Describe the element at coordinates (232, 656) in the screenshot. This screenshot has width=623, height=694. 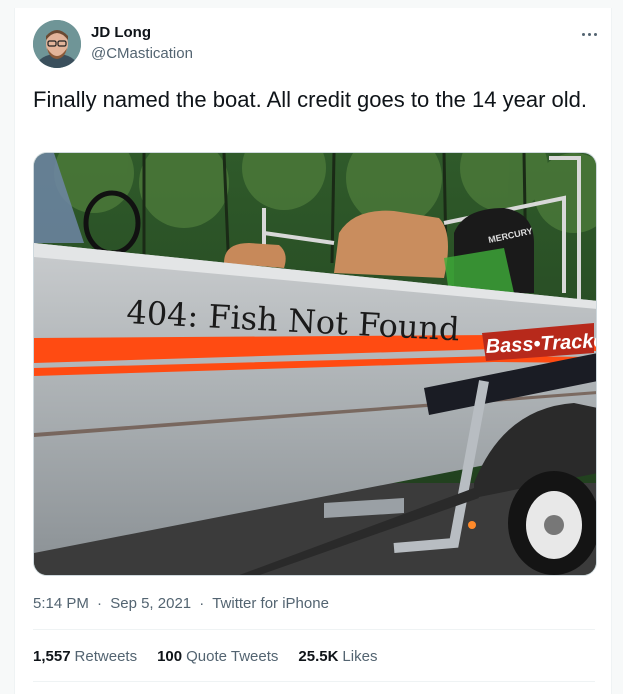
I see `quote-tweets-label: Quote Tweets` at that location.